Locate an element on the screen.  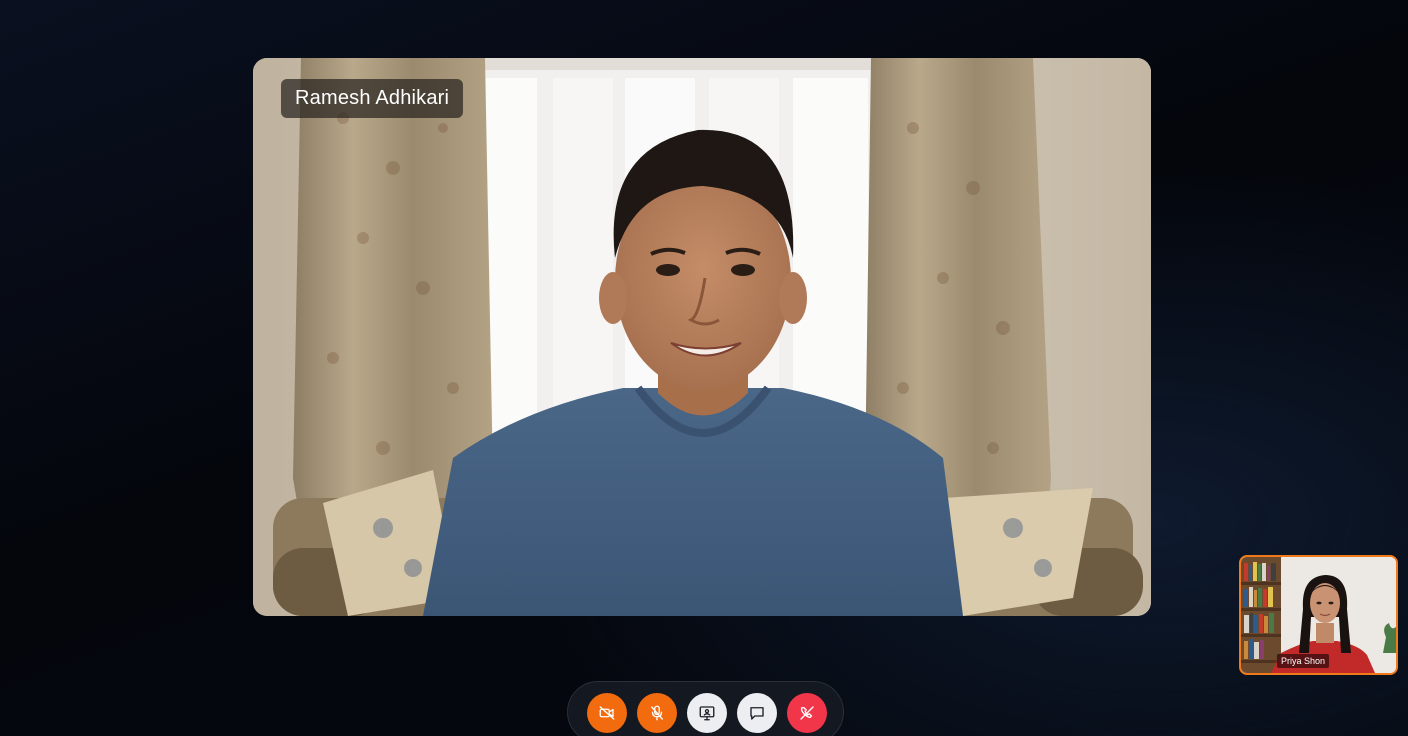
share-screen-button is located at coordinates (707, 713).